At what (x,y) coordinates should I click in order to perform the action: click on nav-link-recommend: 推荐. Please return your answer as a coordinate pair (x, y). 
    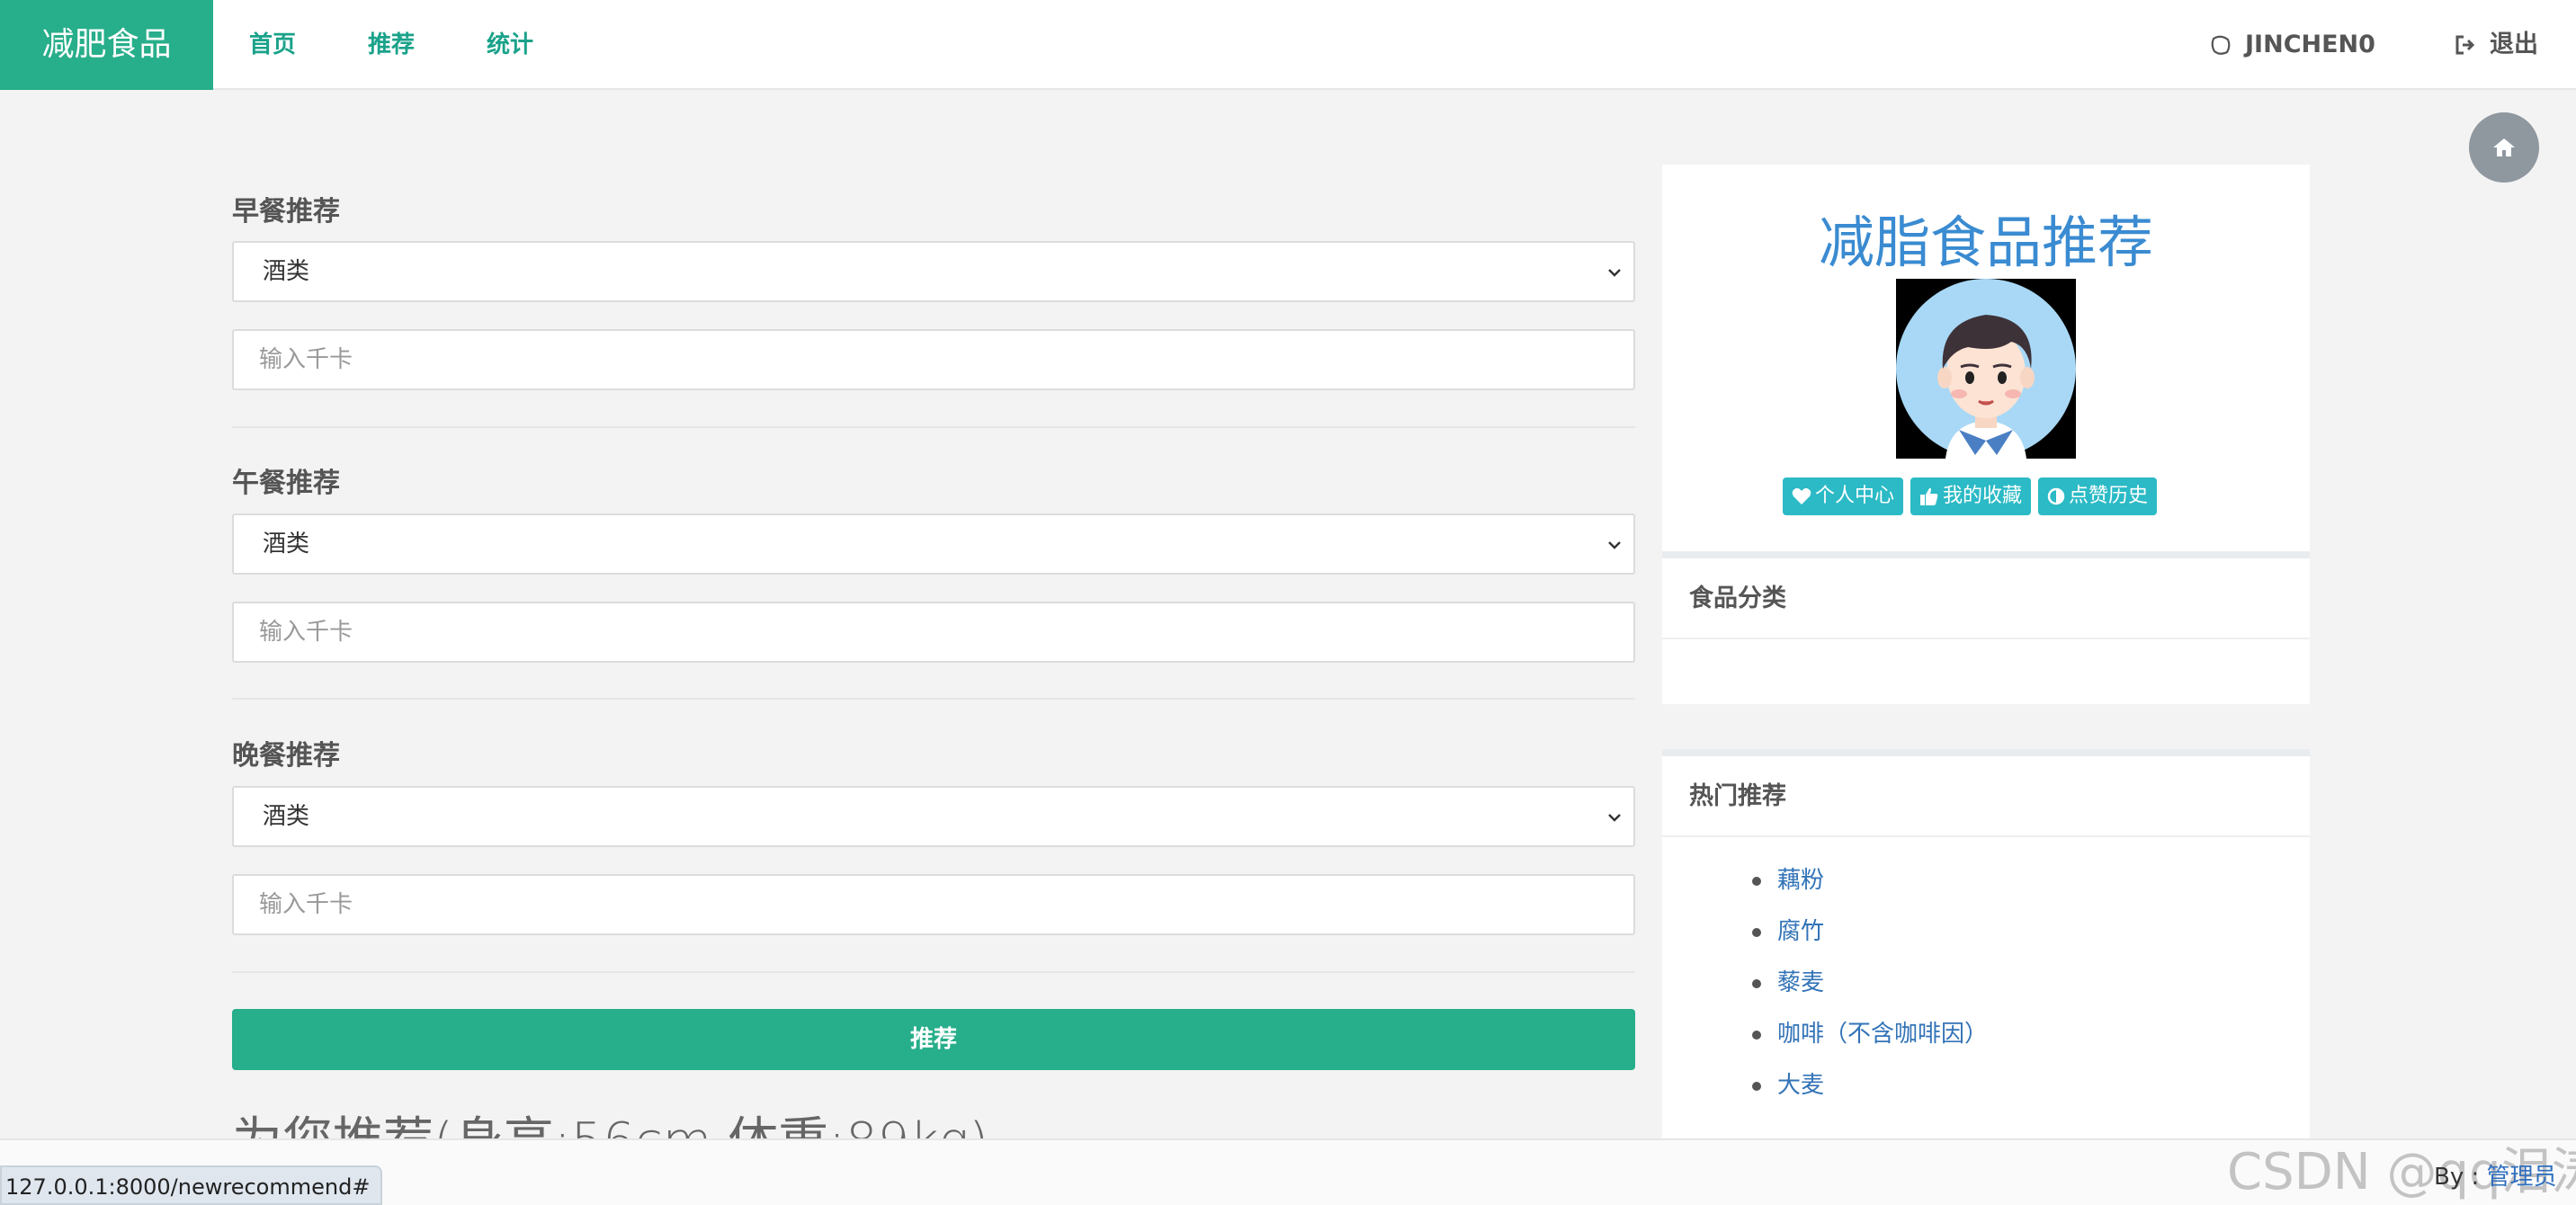
    Looking at the image, I should click on (391, 45).